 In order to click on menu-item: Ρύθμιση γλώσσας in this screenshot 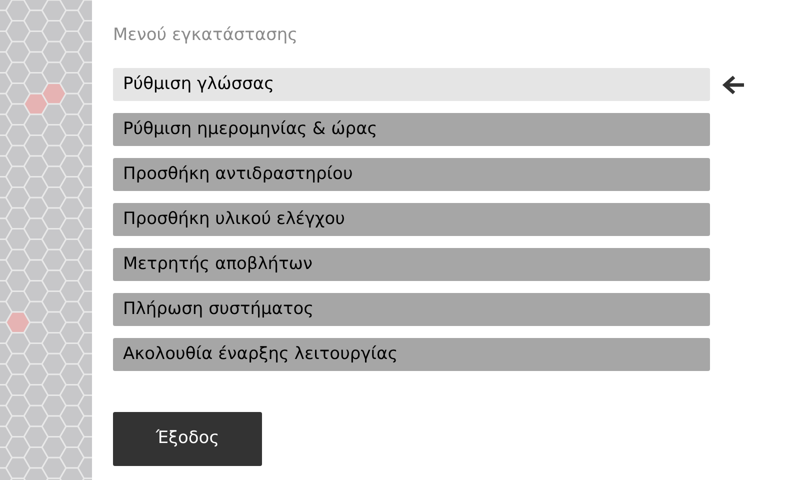, I will do `click(411, 84)`.